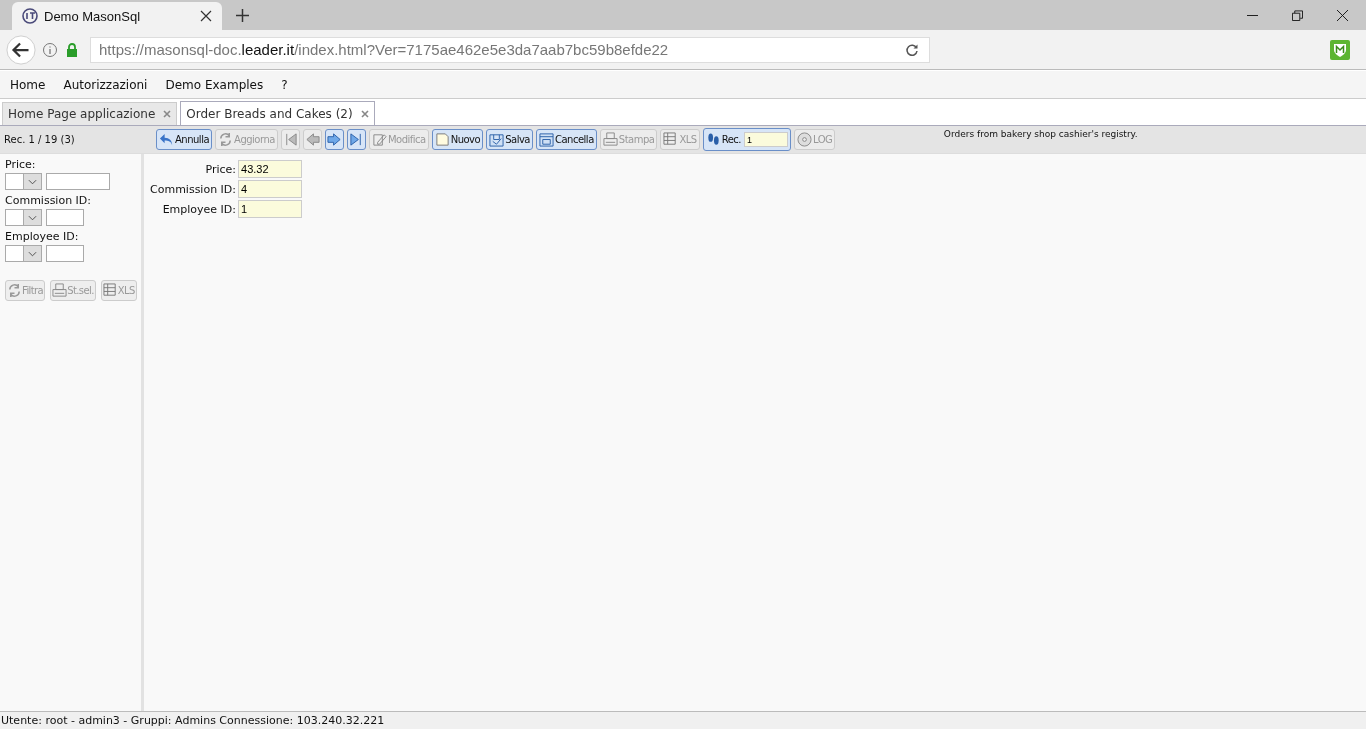  What do you see at coordinates (270, 169) in the screenshot?
I see `input-field: 43.32` at bounding box center [270, 169].